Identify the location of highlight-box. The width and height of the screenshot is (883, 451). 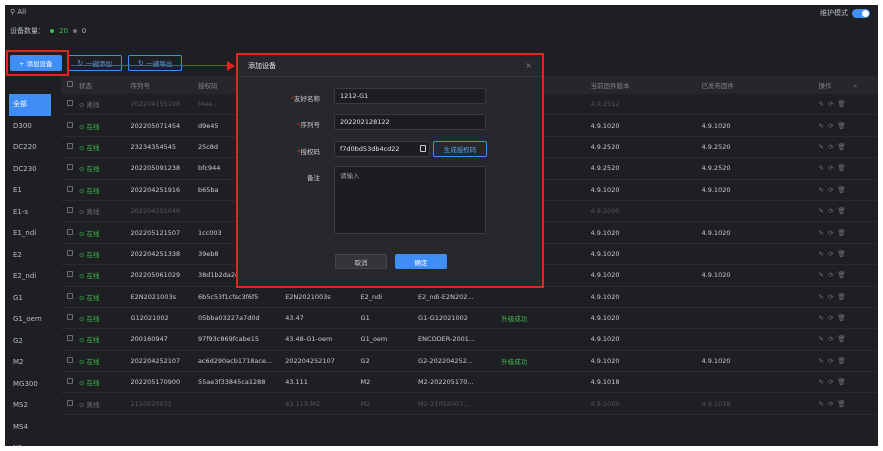
(37, 63).